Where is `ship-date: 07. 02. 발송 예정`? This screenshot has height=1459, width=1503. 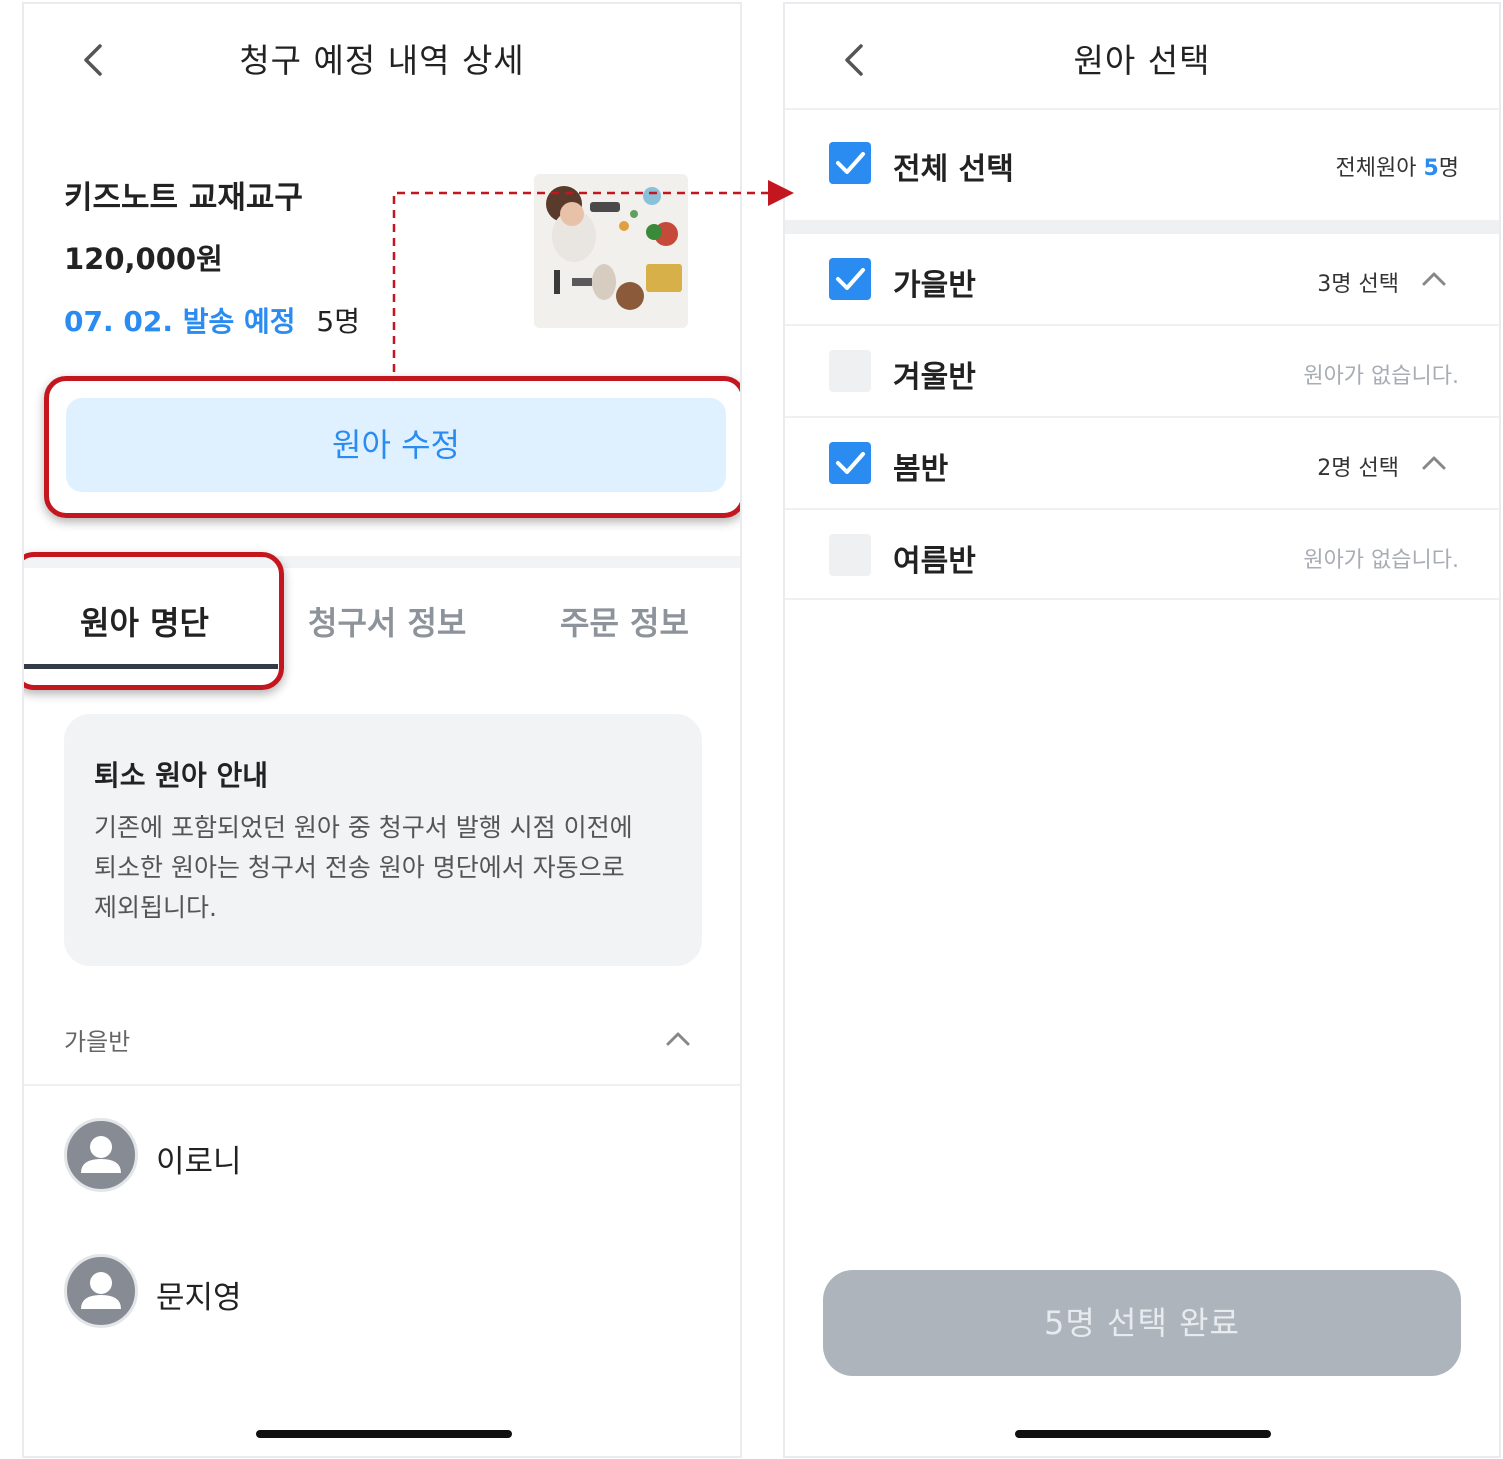
ship-date: 07. 02. 발송 예정 is located at coordinates (180, 321).